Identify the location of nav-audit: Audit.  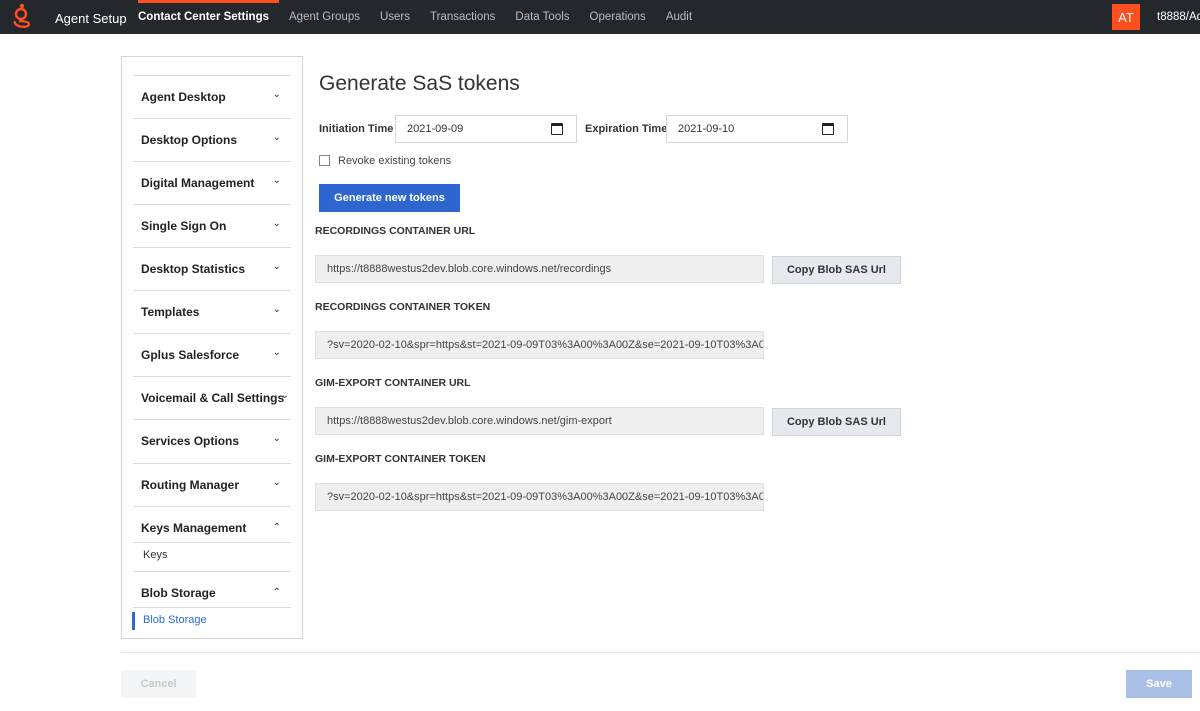
(679, 17).